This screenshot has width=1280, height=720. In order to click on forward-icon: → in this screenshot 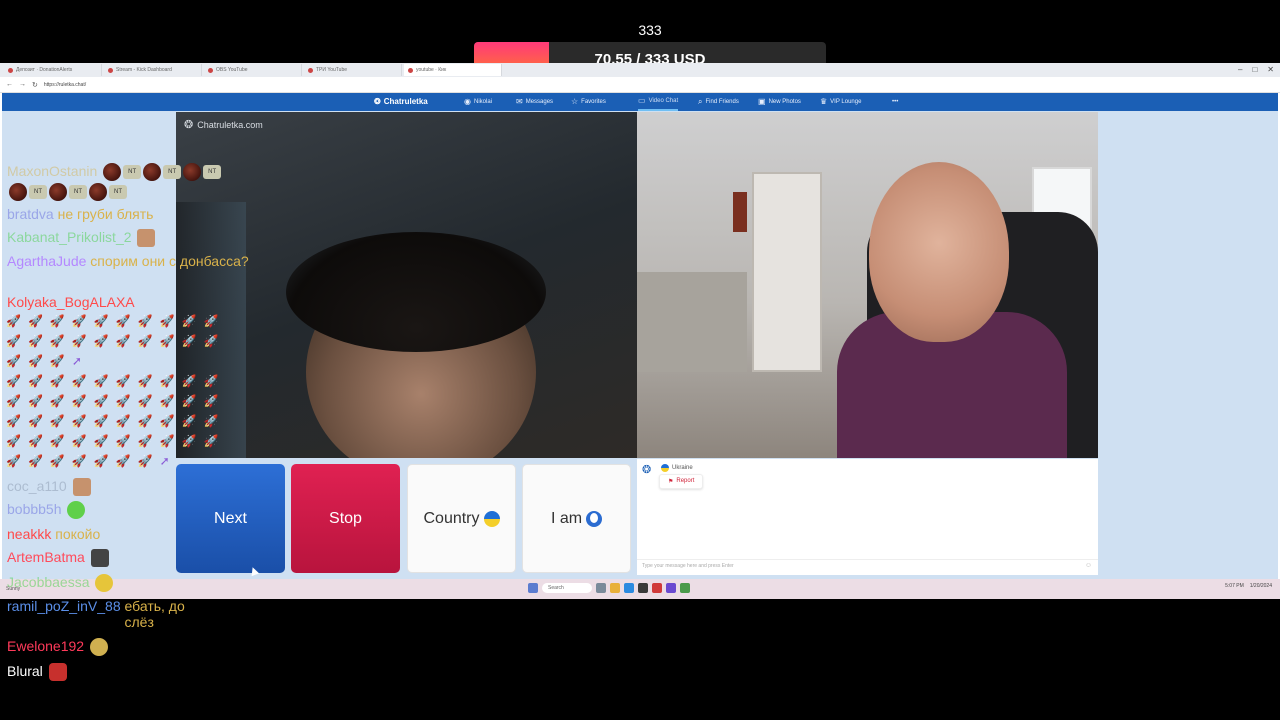, I will do `click(22, 84)`.